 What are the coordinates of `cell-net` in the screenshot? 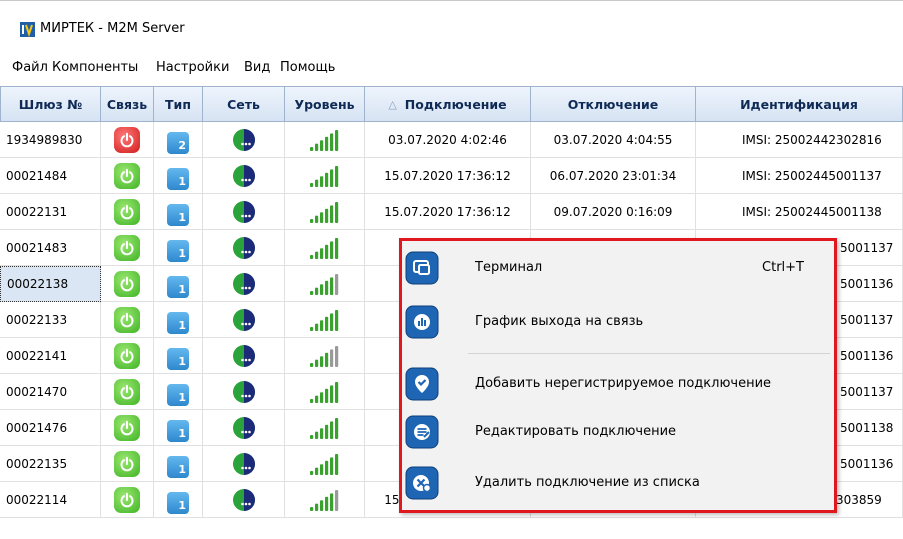 It's located at (244, 140).